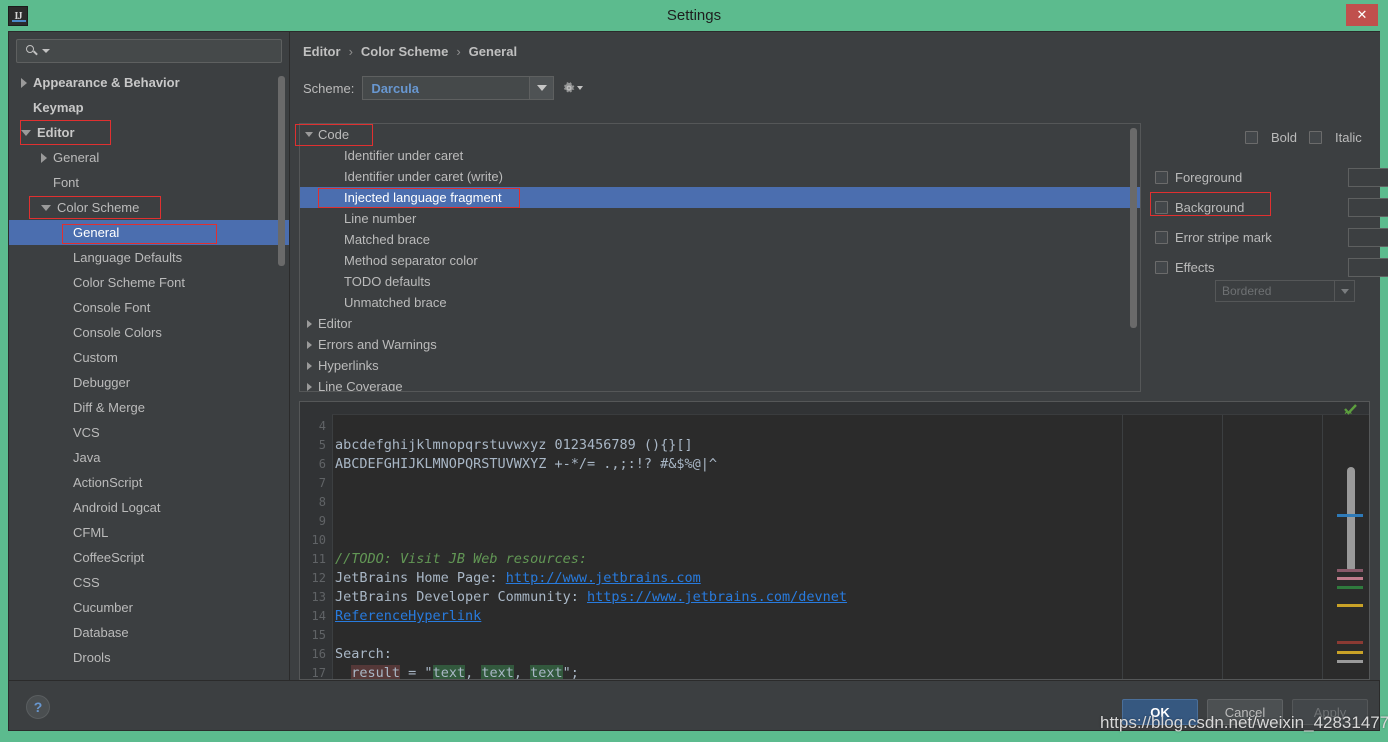  I want to click on sidebar-scrollbar-thumb, so click(281, 171).